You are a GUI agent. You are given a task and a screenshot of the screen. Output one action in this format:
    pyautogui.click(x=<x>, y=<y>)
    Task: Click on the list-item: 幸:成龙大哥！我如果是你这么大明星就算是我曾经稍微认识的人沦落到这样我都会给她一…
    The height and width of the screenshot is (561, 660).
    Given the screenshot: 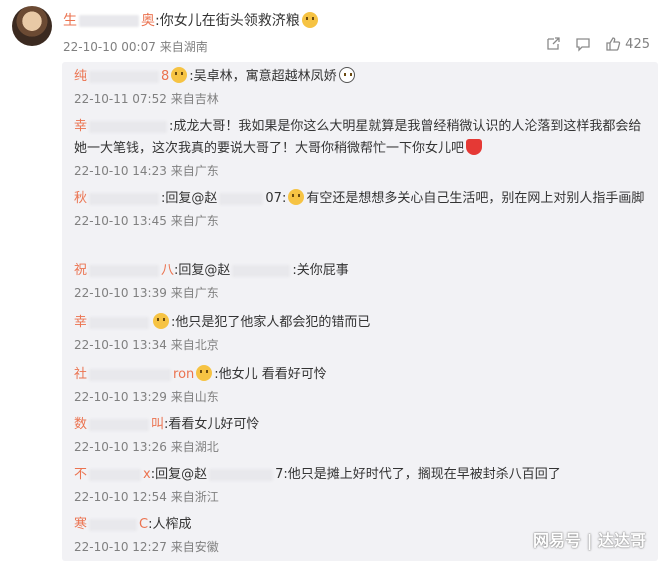 What is the action you would take?
    pyautogui.click(x=358, y=148)
    